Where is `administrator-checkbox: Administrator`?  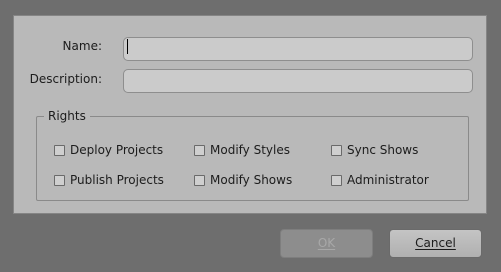 administrator-checkbox: Administrator is located at coordinates (380, 180).